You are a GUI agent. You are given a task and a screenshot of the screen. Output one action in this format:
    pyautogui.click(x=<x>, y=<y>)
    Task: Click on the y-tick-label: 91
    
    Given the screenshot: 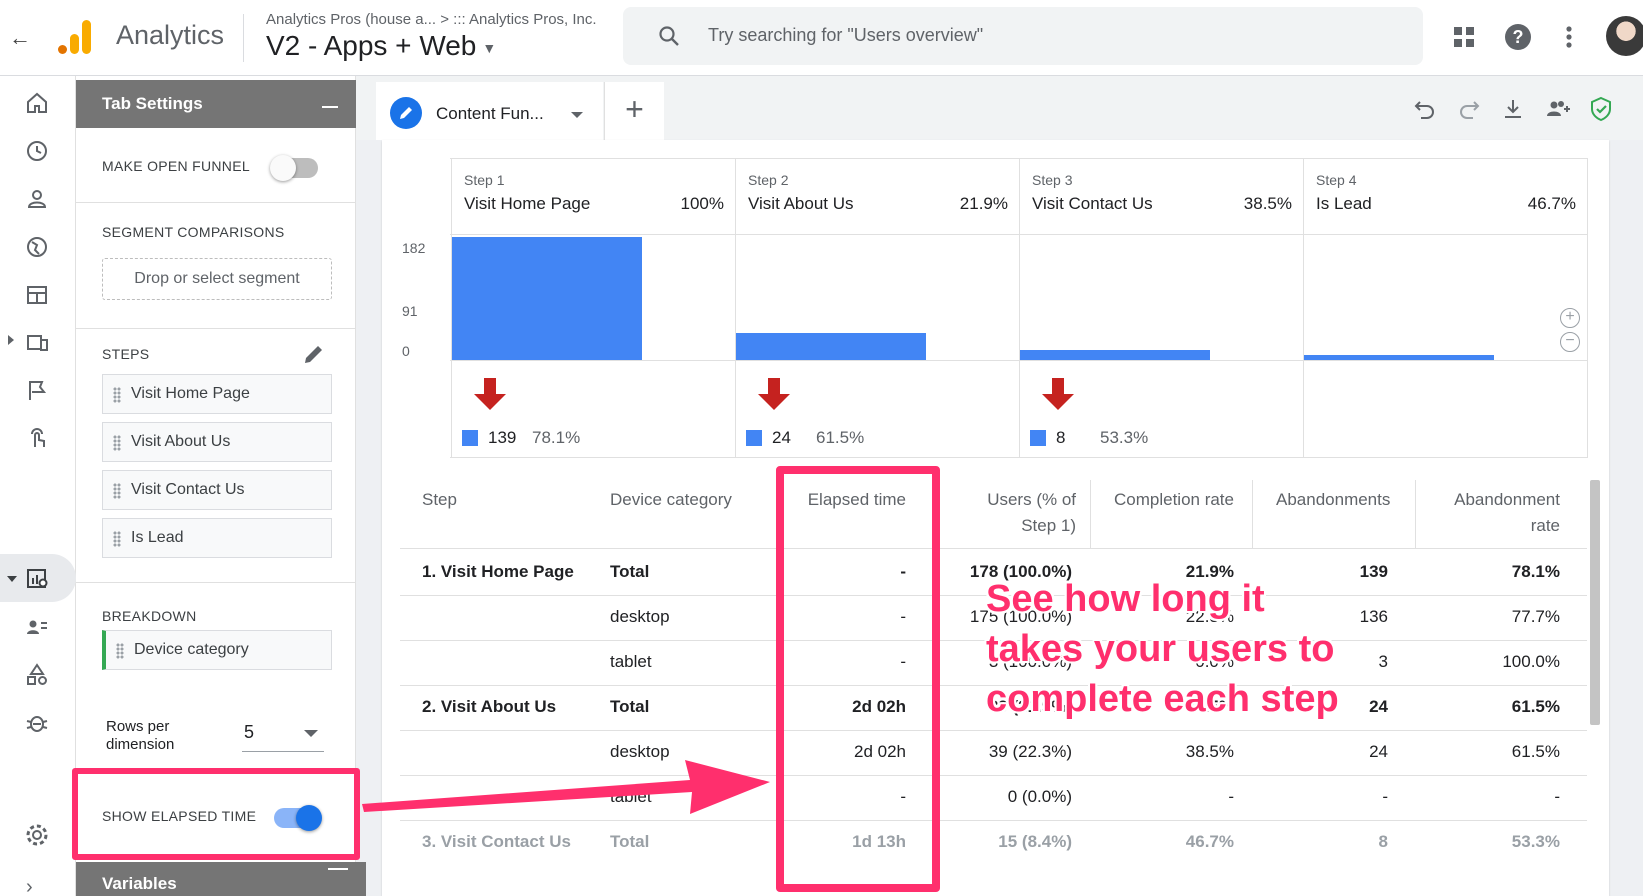 What is the action you would take?
    pyautogui.click(x=410, y=311)
    